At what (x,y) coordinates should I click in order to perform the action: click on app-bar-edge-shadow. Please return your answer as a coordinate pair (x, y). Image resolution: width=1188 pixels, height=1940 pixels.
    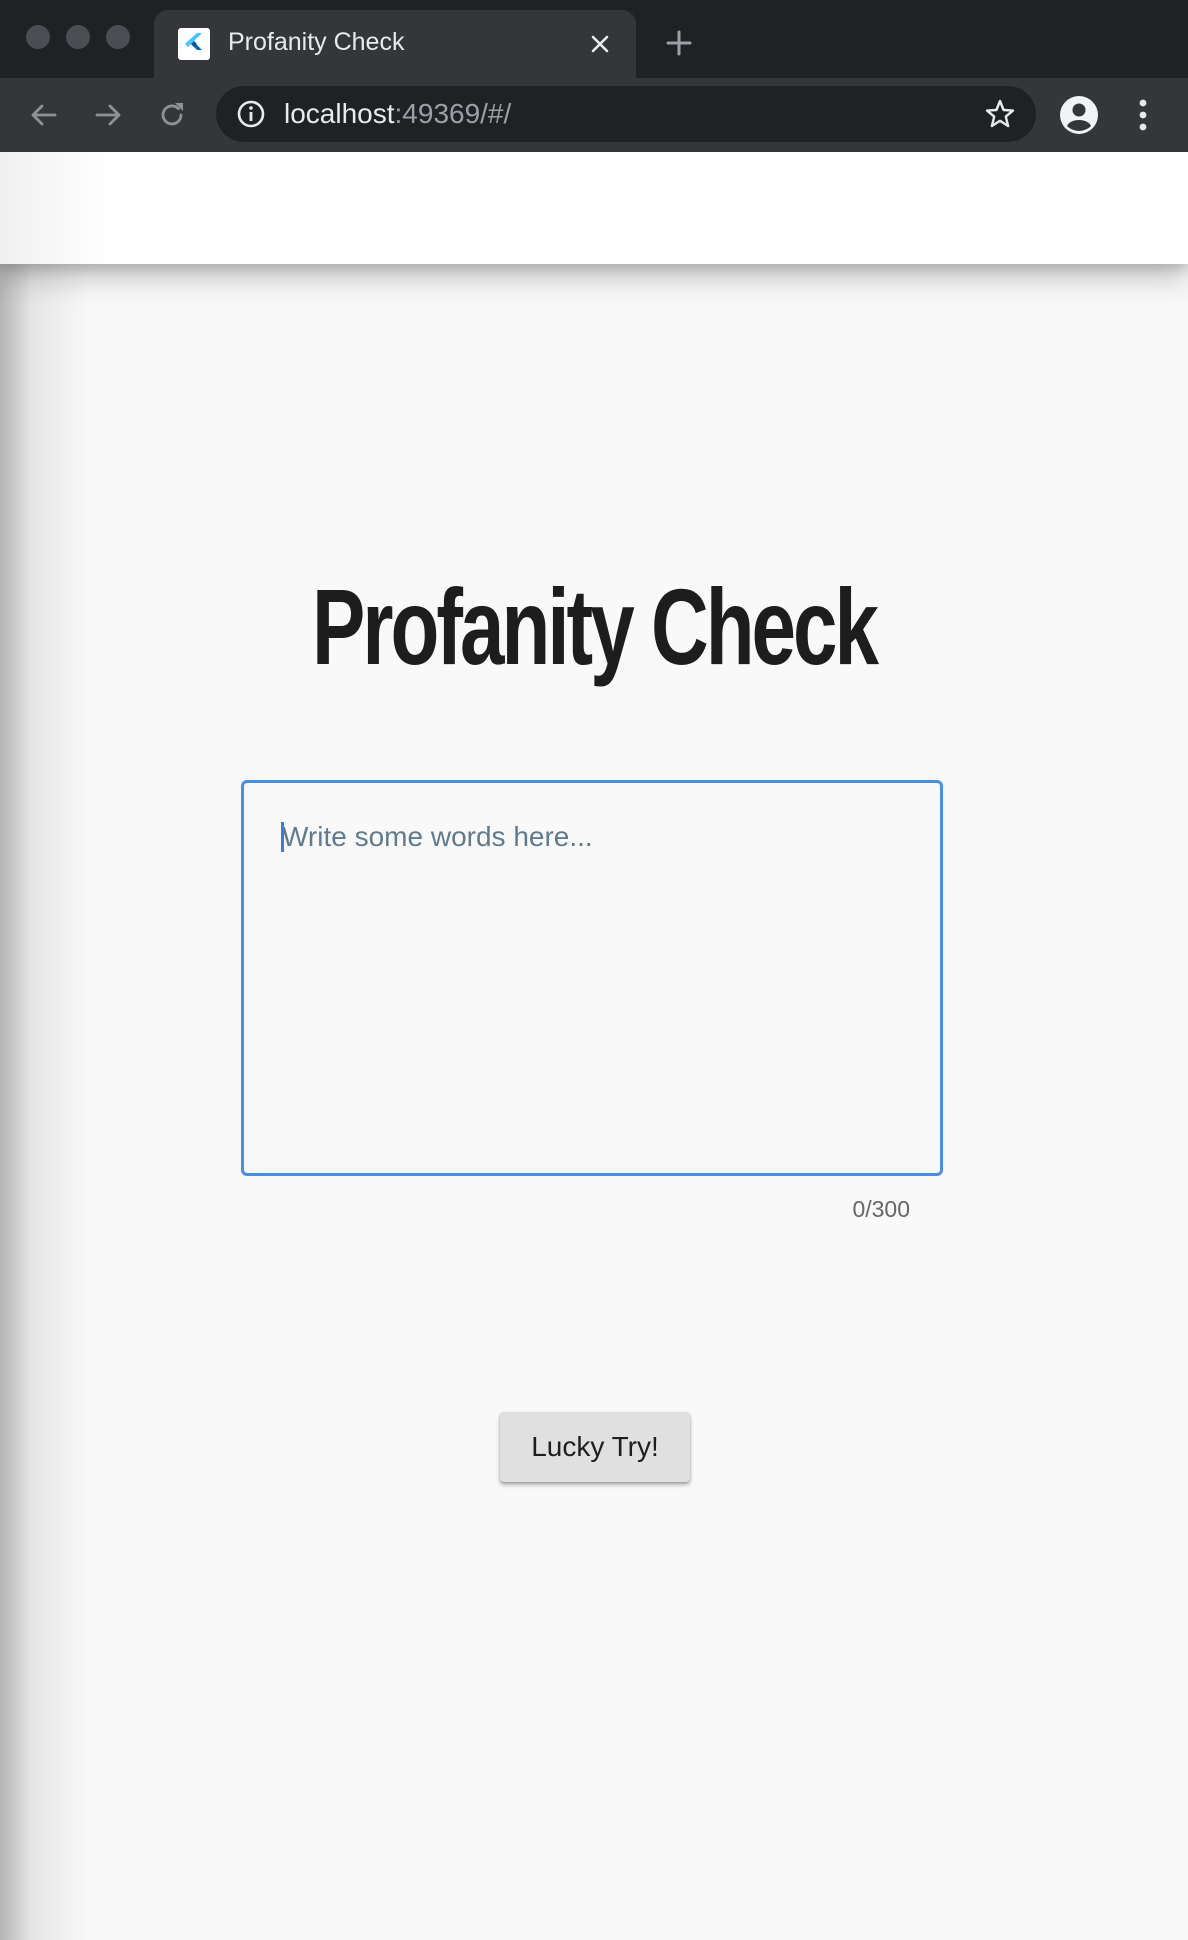
    Looking at the image, I should click on (55, 208).